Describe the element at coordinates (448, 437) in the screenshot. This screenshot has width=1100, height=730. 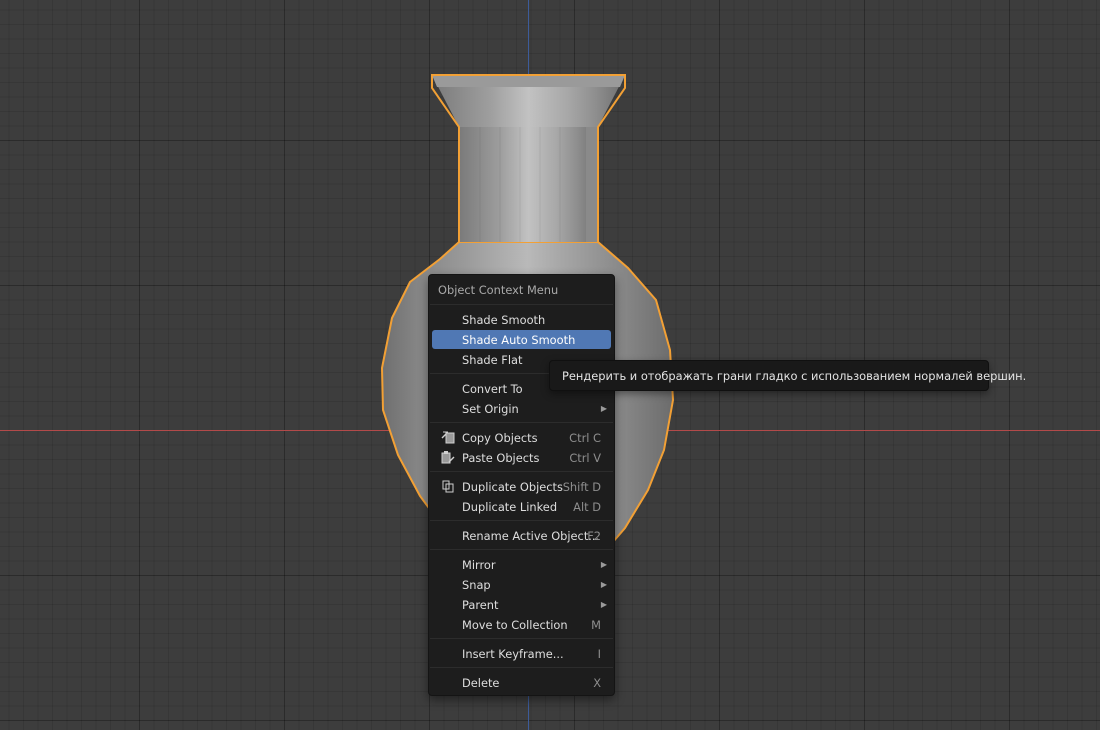
I see `copy-icon` at that location.